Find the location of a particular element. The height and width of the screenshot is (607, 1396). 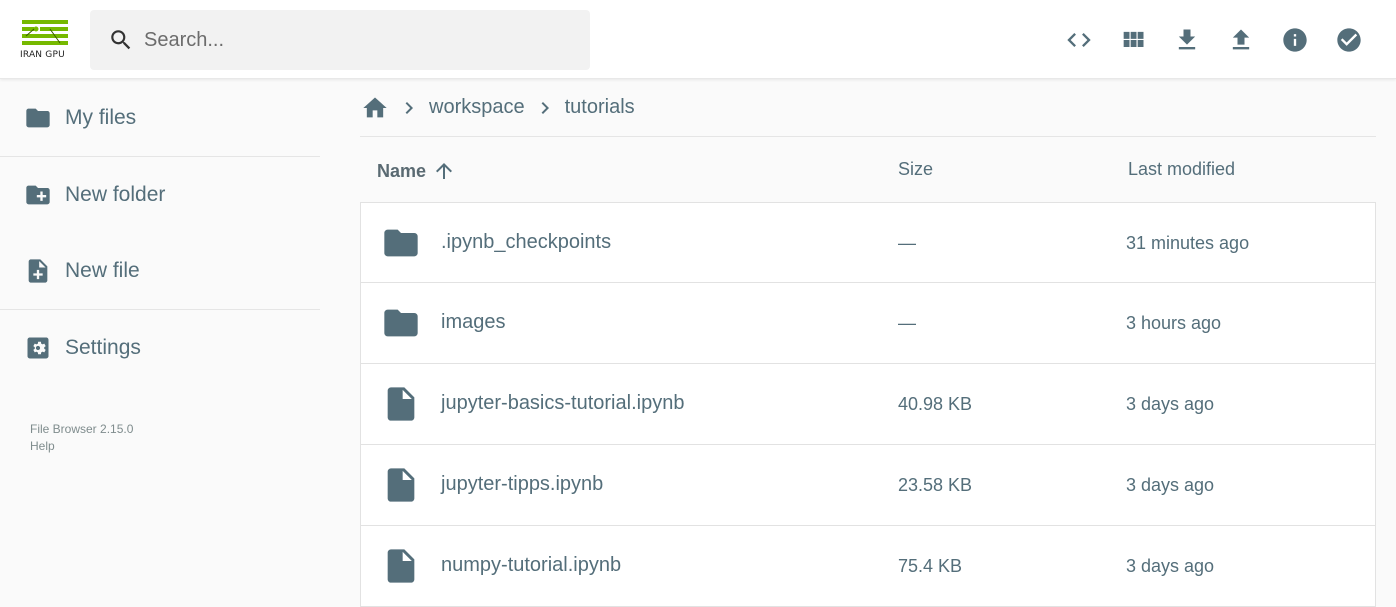

item-name: jupyter-basics-tutorial.ipynb is located at coordinates (563, 403).